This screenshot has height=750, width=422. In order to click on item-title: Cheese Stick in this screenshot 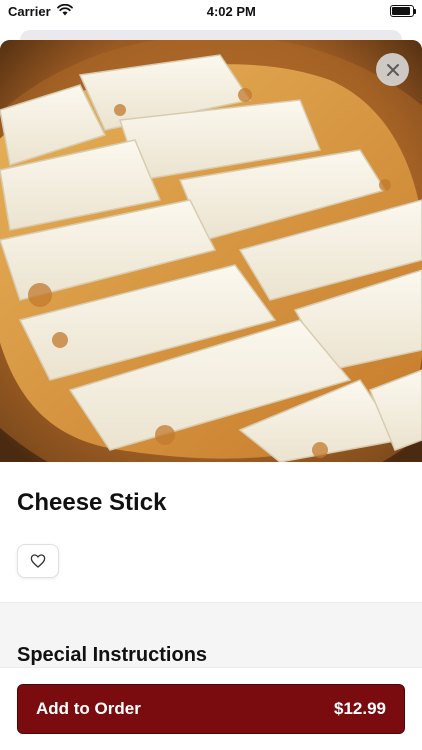, I will do `click(92, 502)`.